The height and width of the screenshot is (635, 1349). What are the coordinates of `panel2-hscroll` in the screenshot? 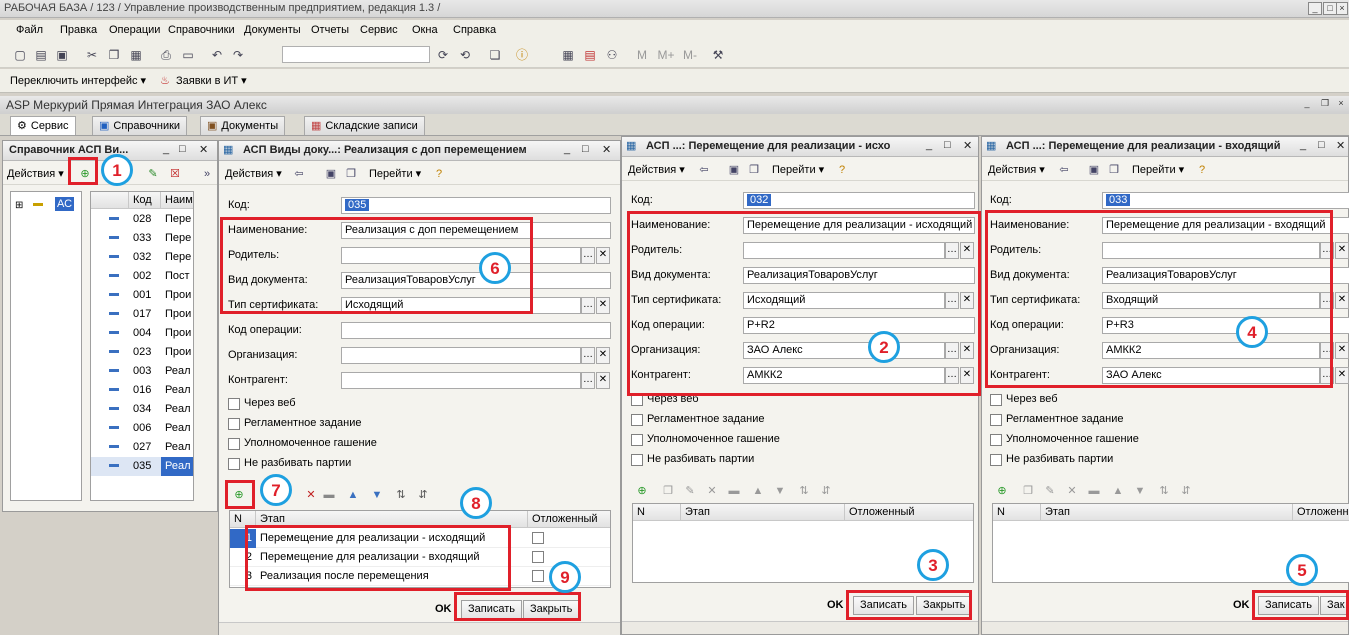 It's located at (419, 628).